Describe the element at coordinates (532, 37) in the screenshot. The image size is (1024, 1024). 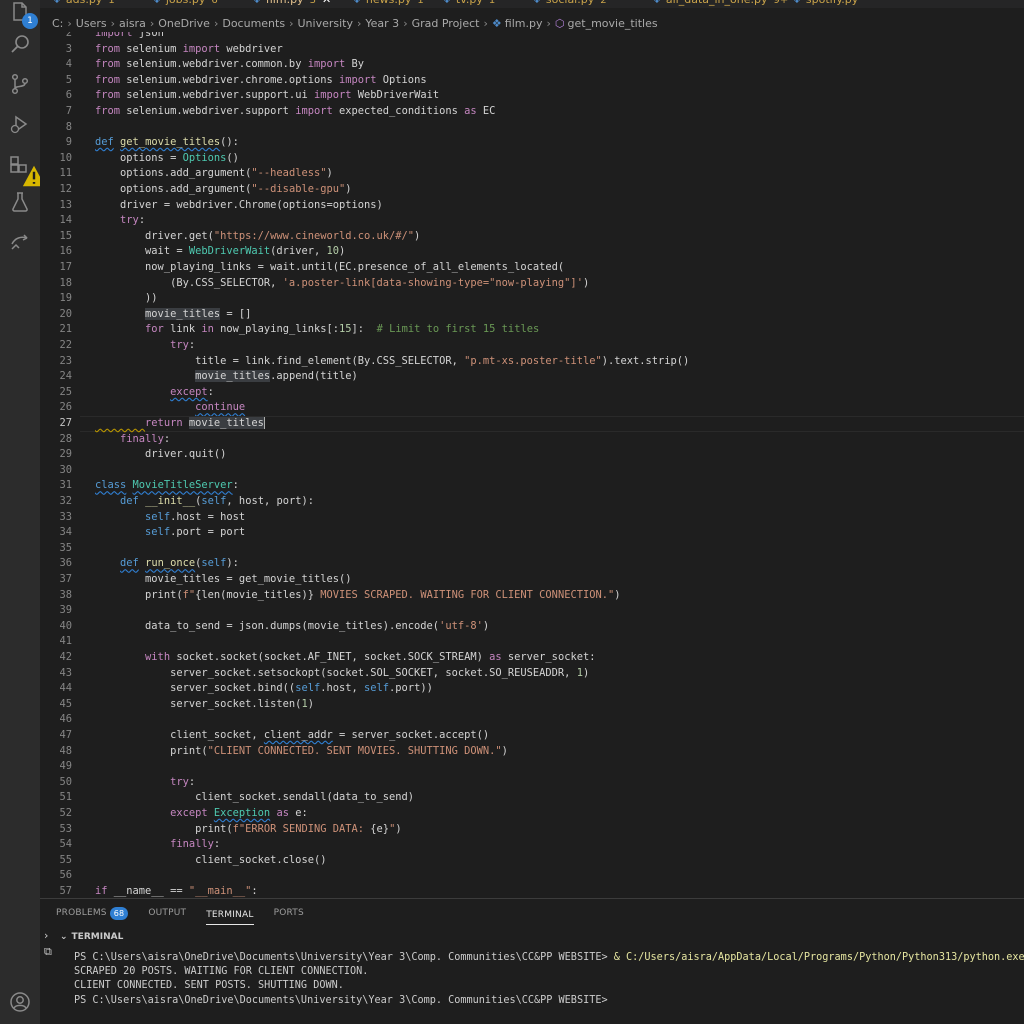
I see `code-line: 2 import json` at that location.